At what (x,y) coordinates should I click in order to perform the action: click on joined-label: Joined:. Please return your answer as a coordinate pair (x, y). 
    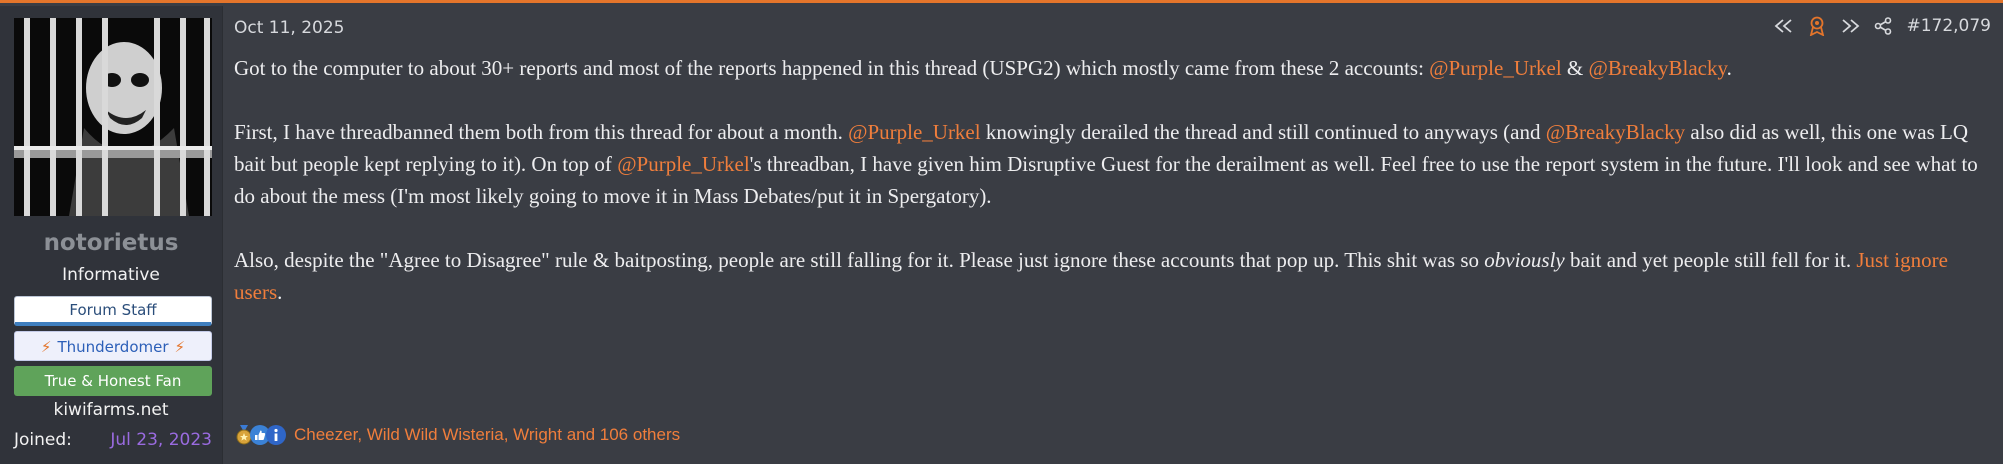
    Looking at the image, I should click on (43, 440).